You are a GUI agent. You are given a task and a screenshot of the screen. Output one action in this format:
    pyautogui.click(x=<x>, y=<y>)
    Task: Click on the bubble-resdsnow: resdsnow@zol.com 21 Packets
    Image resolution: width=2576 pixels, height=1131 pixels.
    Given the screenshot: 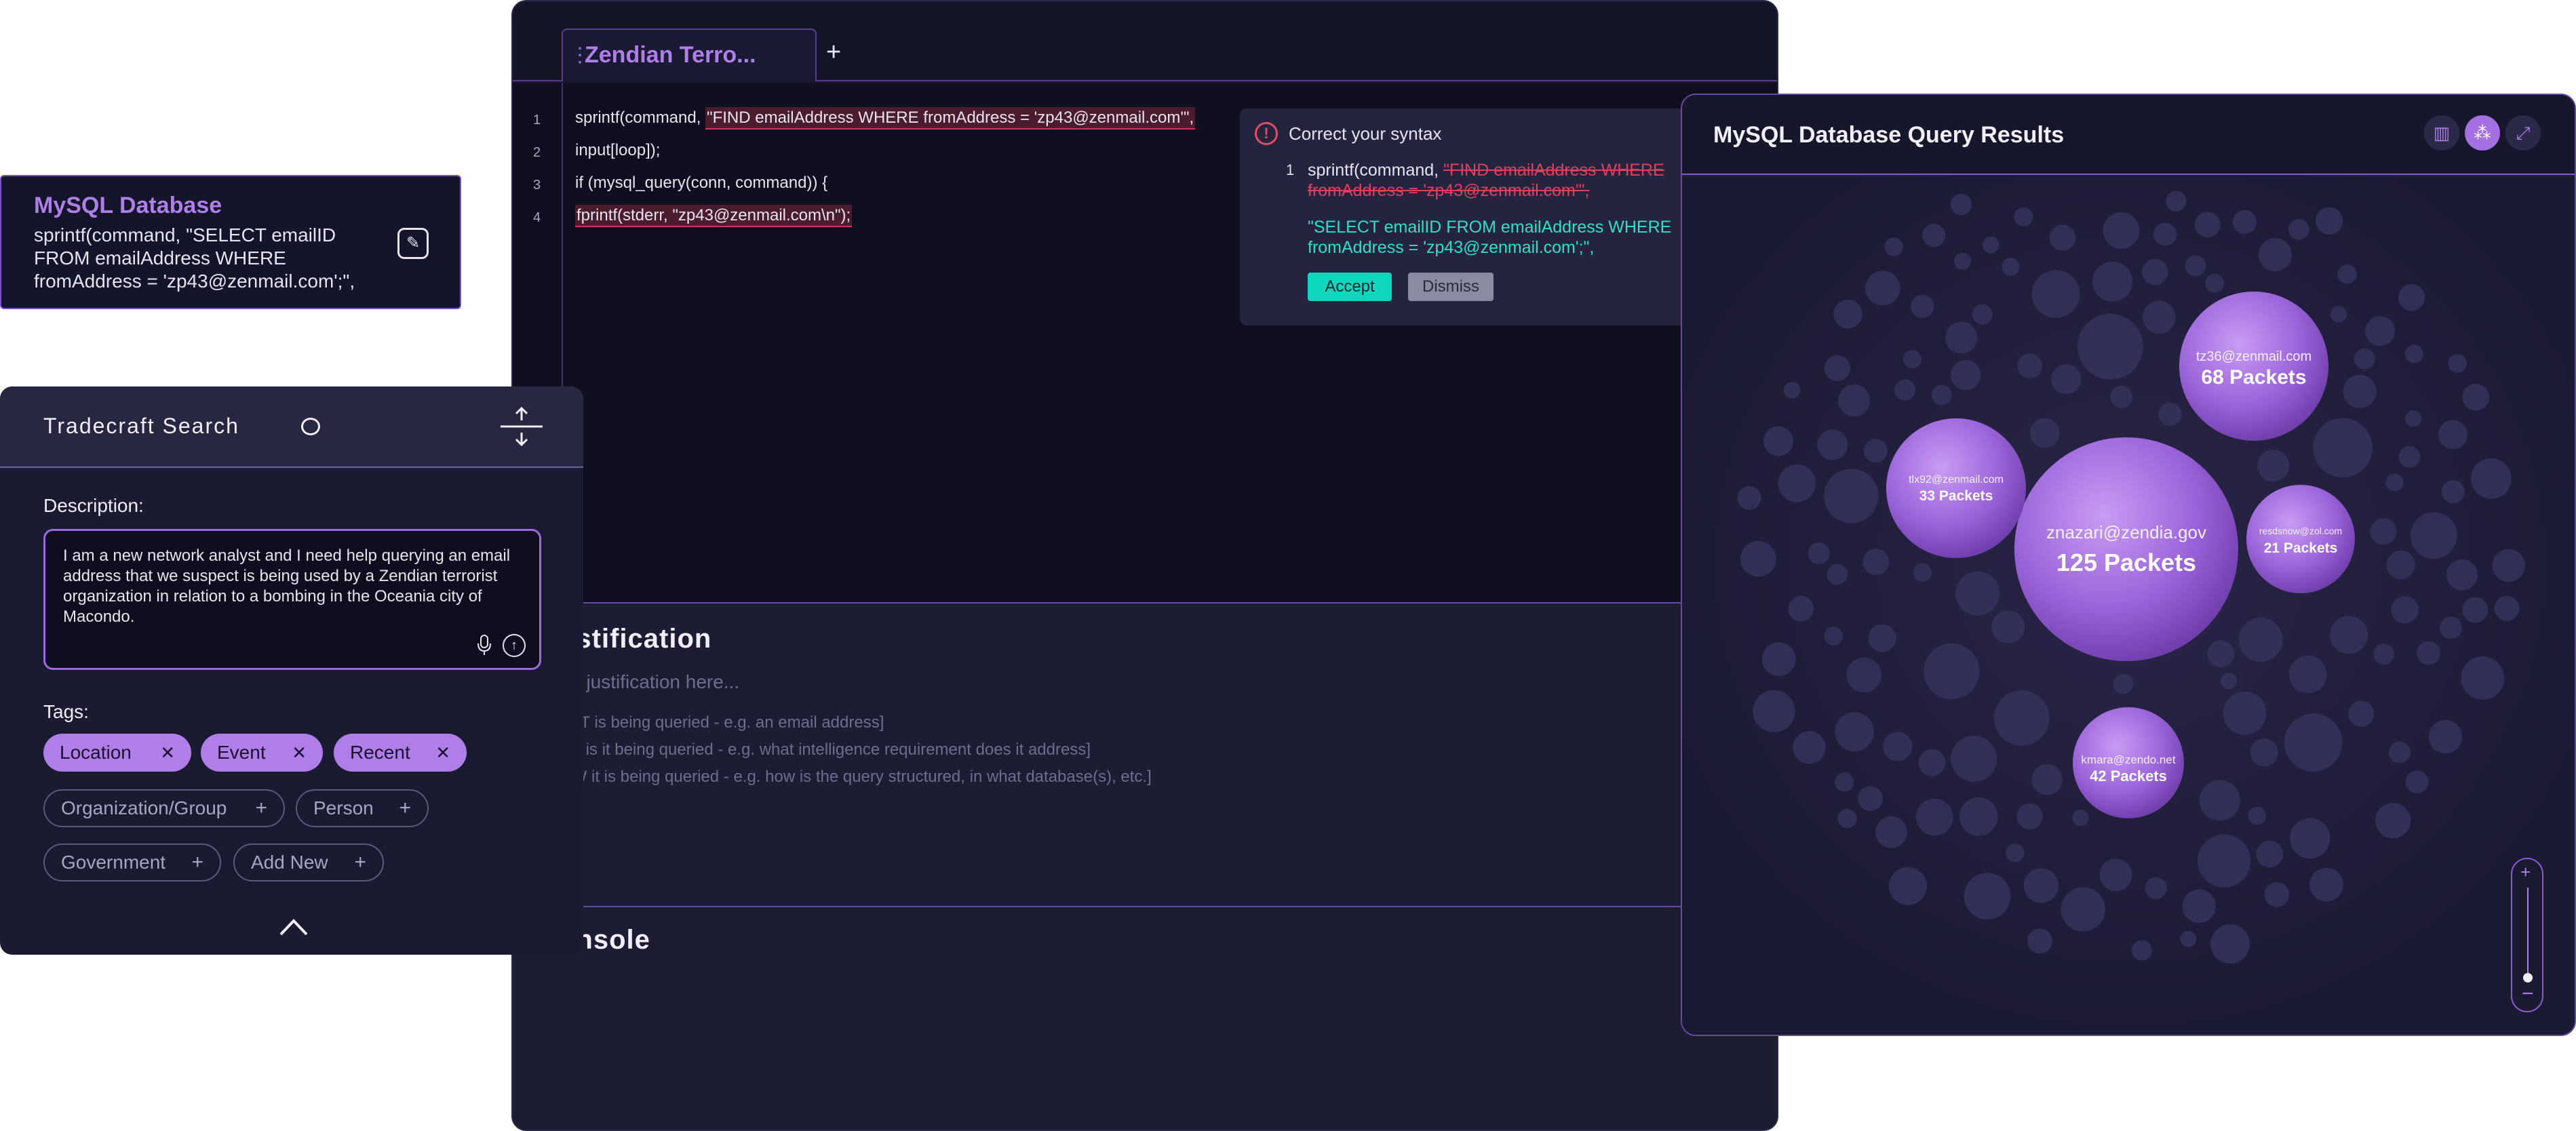 What is the action you would take?
    pyautogui.click(x=2300, y=539)
    